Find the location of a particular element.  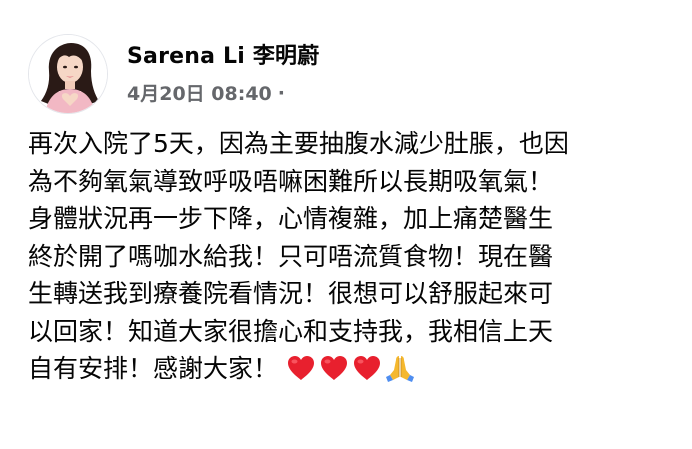

author-avatar is located at coordinates (68, 74).